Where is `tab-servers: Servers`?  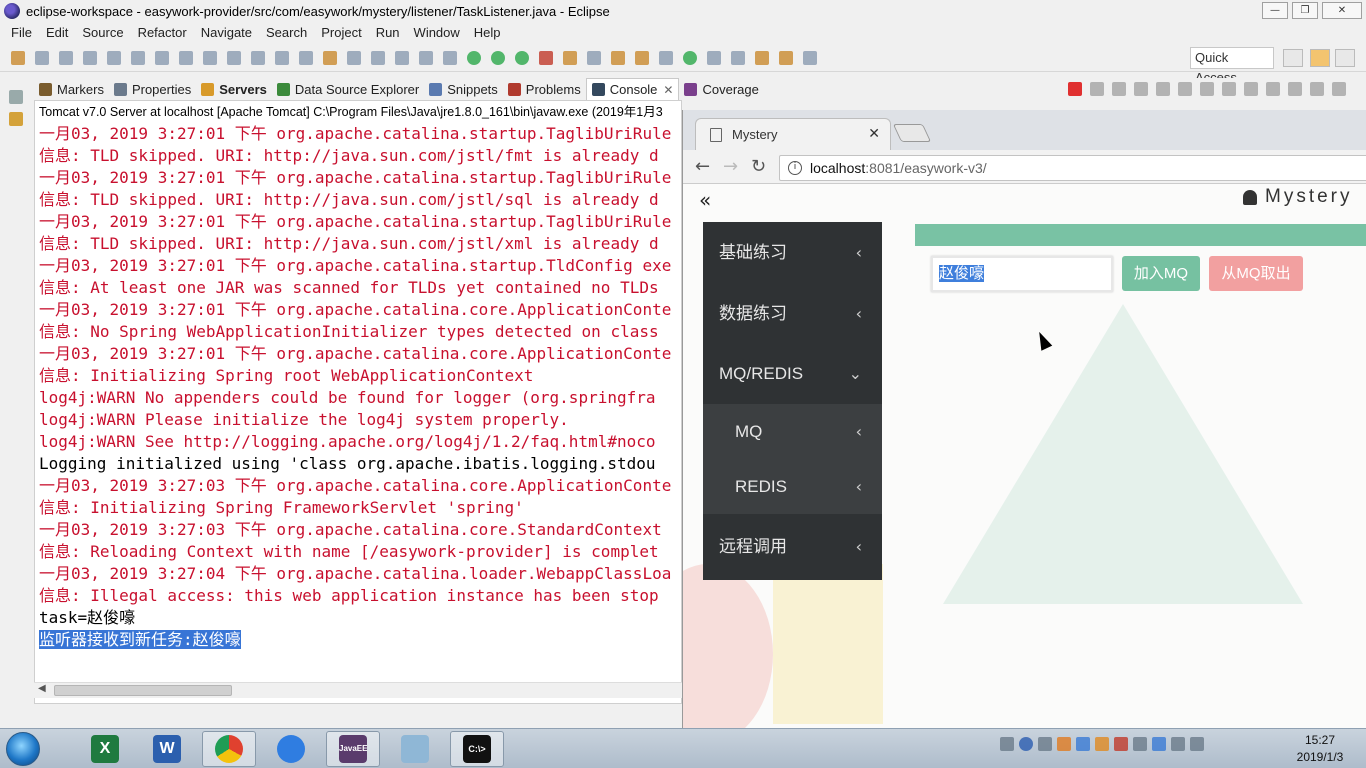 tab-servers: Servers is located at coordinates (234, 89).